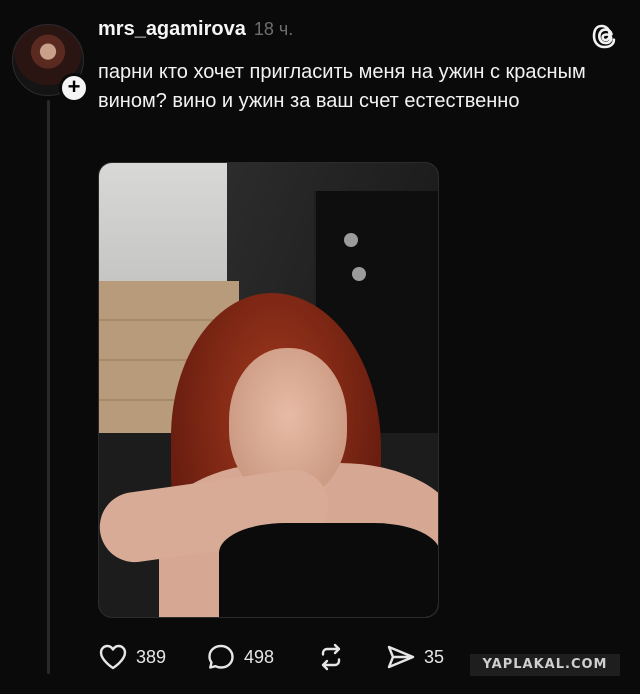  I want to click on username: mrs_agamirova, so click(172, 29).